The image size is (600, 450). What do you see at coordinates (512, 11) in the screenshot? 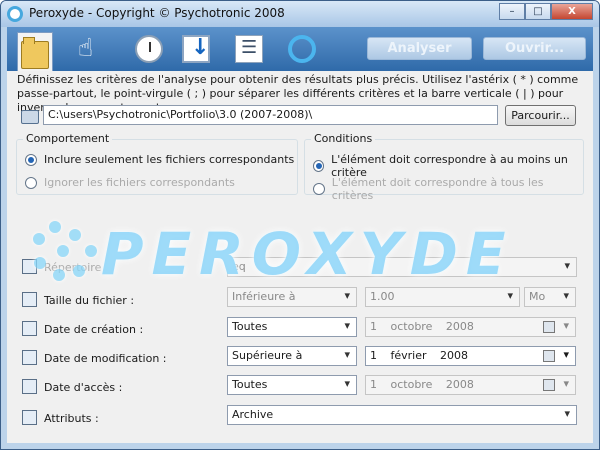
I see `minimize-button: –` at bounding box center [512, 11].